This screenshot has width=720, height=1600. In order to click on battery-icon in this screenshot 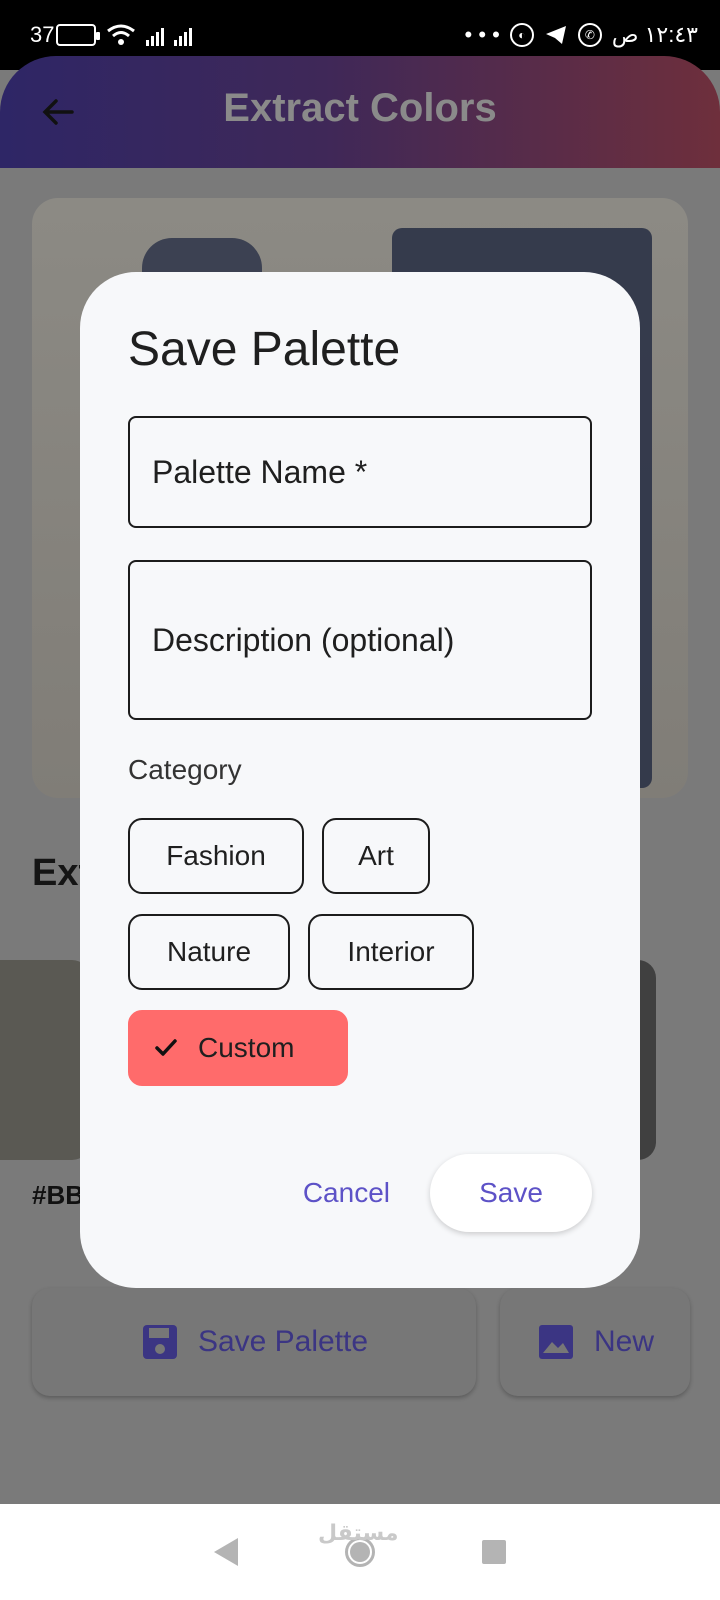, I will do `click(78, 35)`.